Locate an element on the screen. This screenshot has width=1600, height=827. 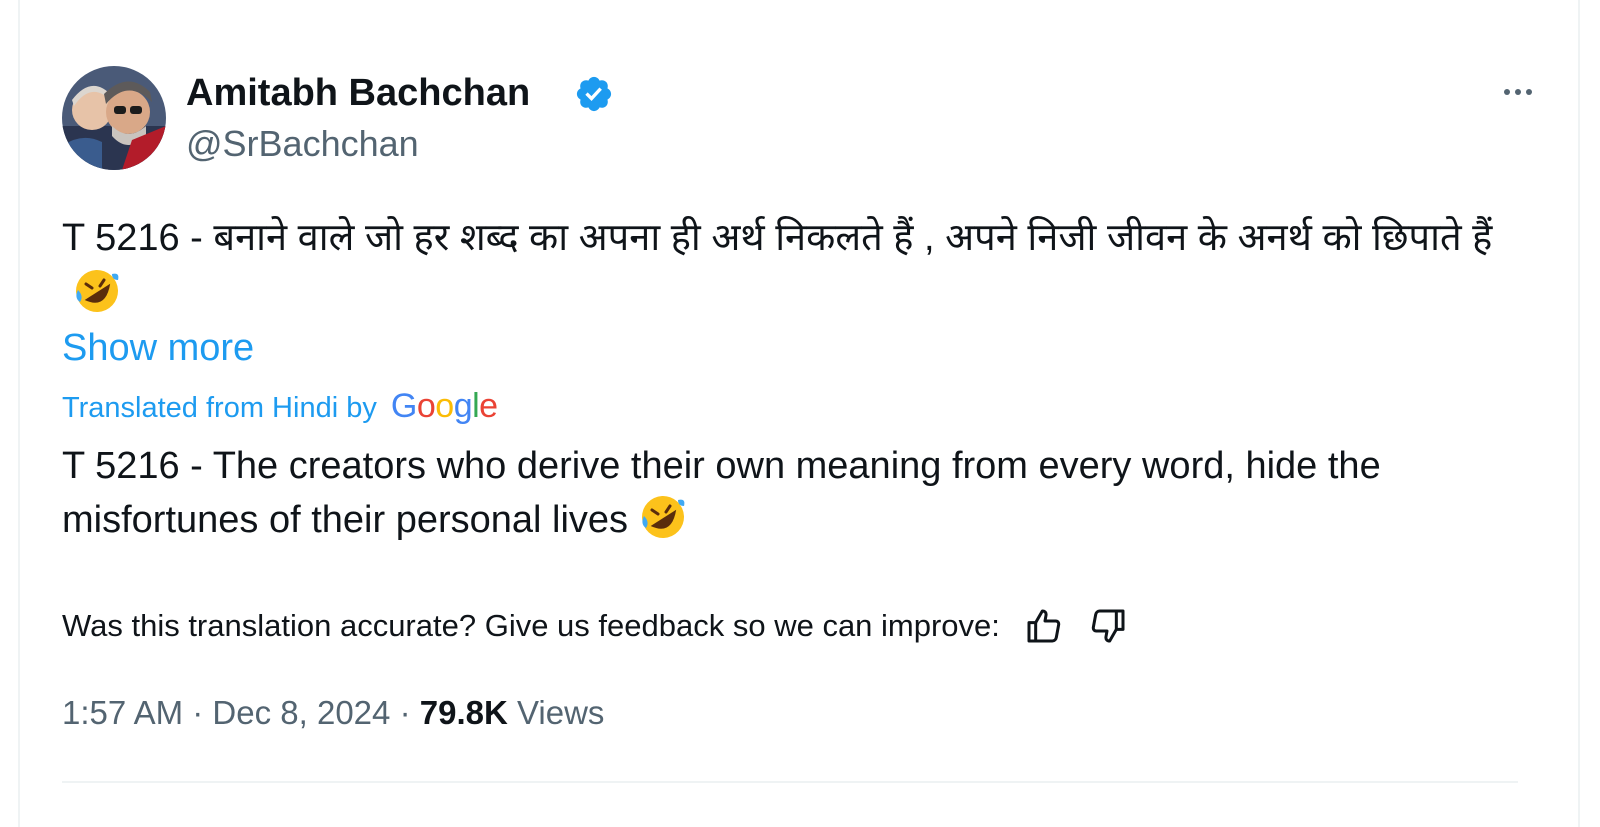
verified-badge-icon is located at coordinates (594, 94).